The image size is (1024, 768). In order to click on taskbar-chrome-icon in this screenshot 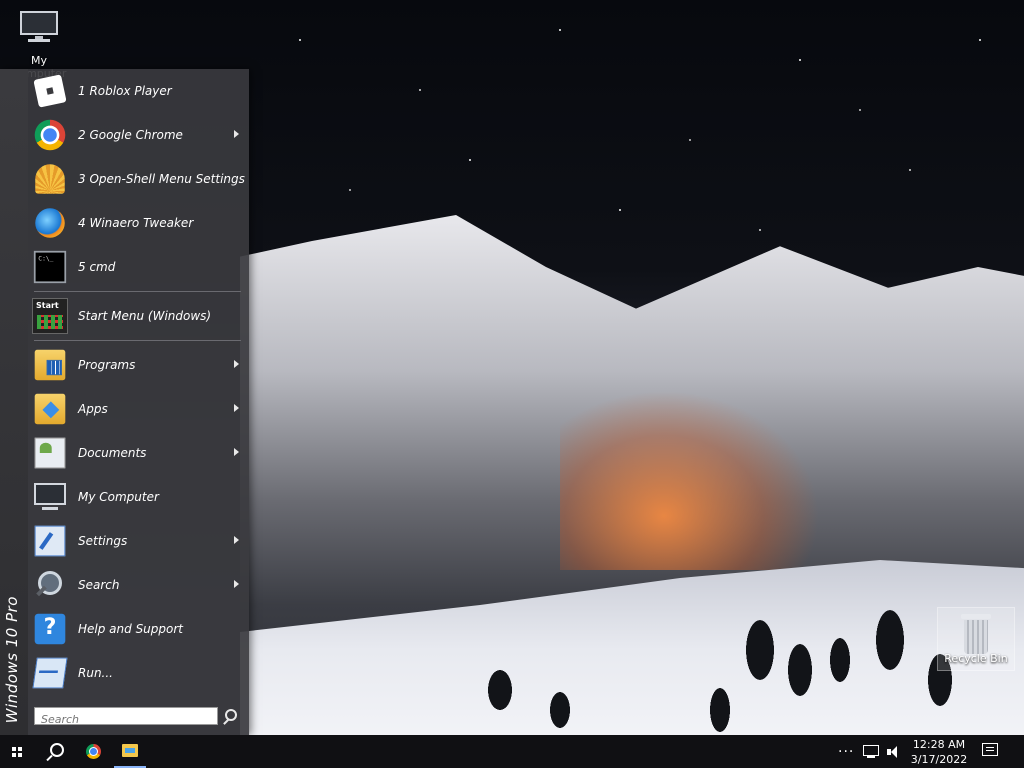, I will do `click(94, 751)`.